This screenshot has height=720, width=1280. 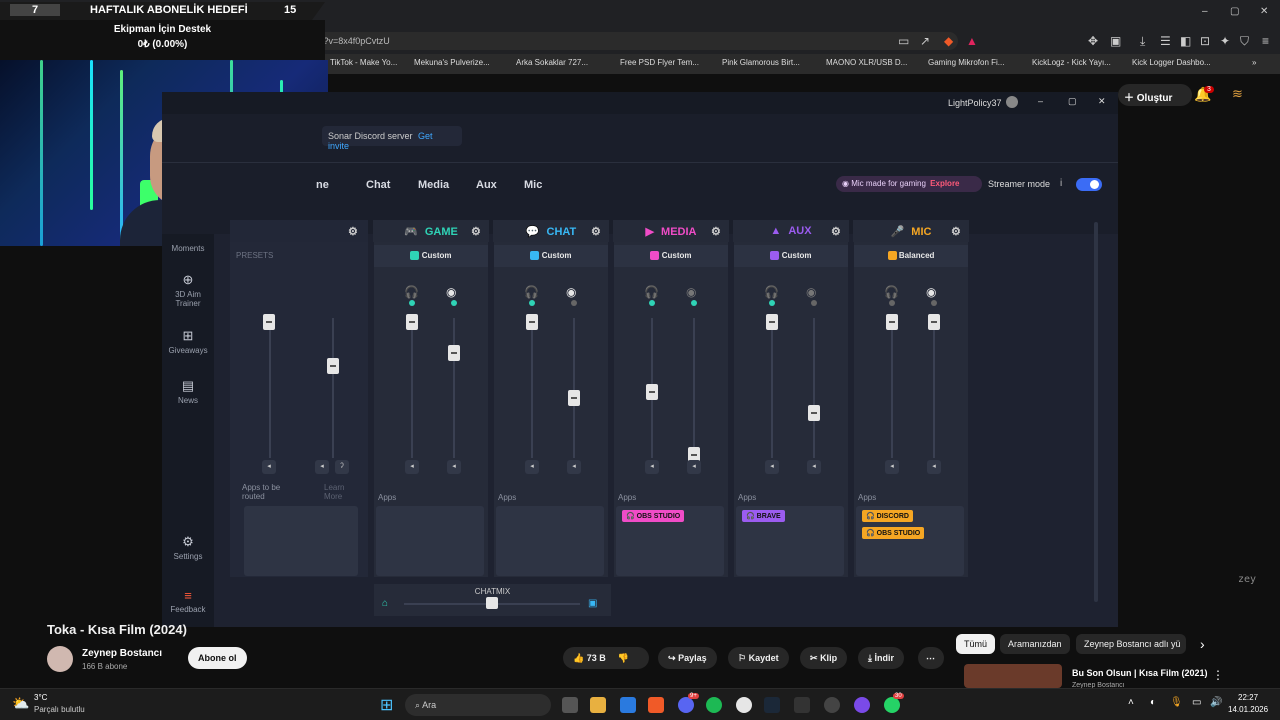 I want to click on channel-header-aux: ▲ AUX ⚙, so click(x=791, y=231).